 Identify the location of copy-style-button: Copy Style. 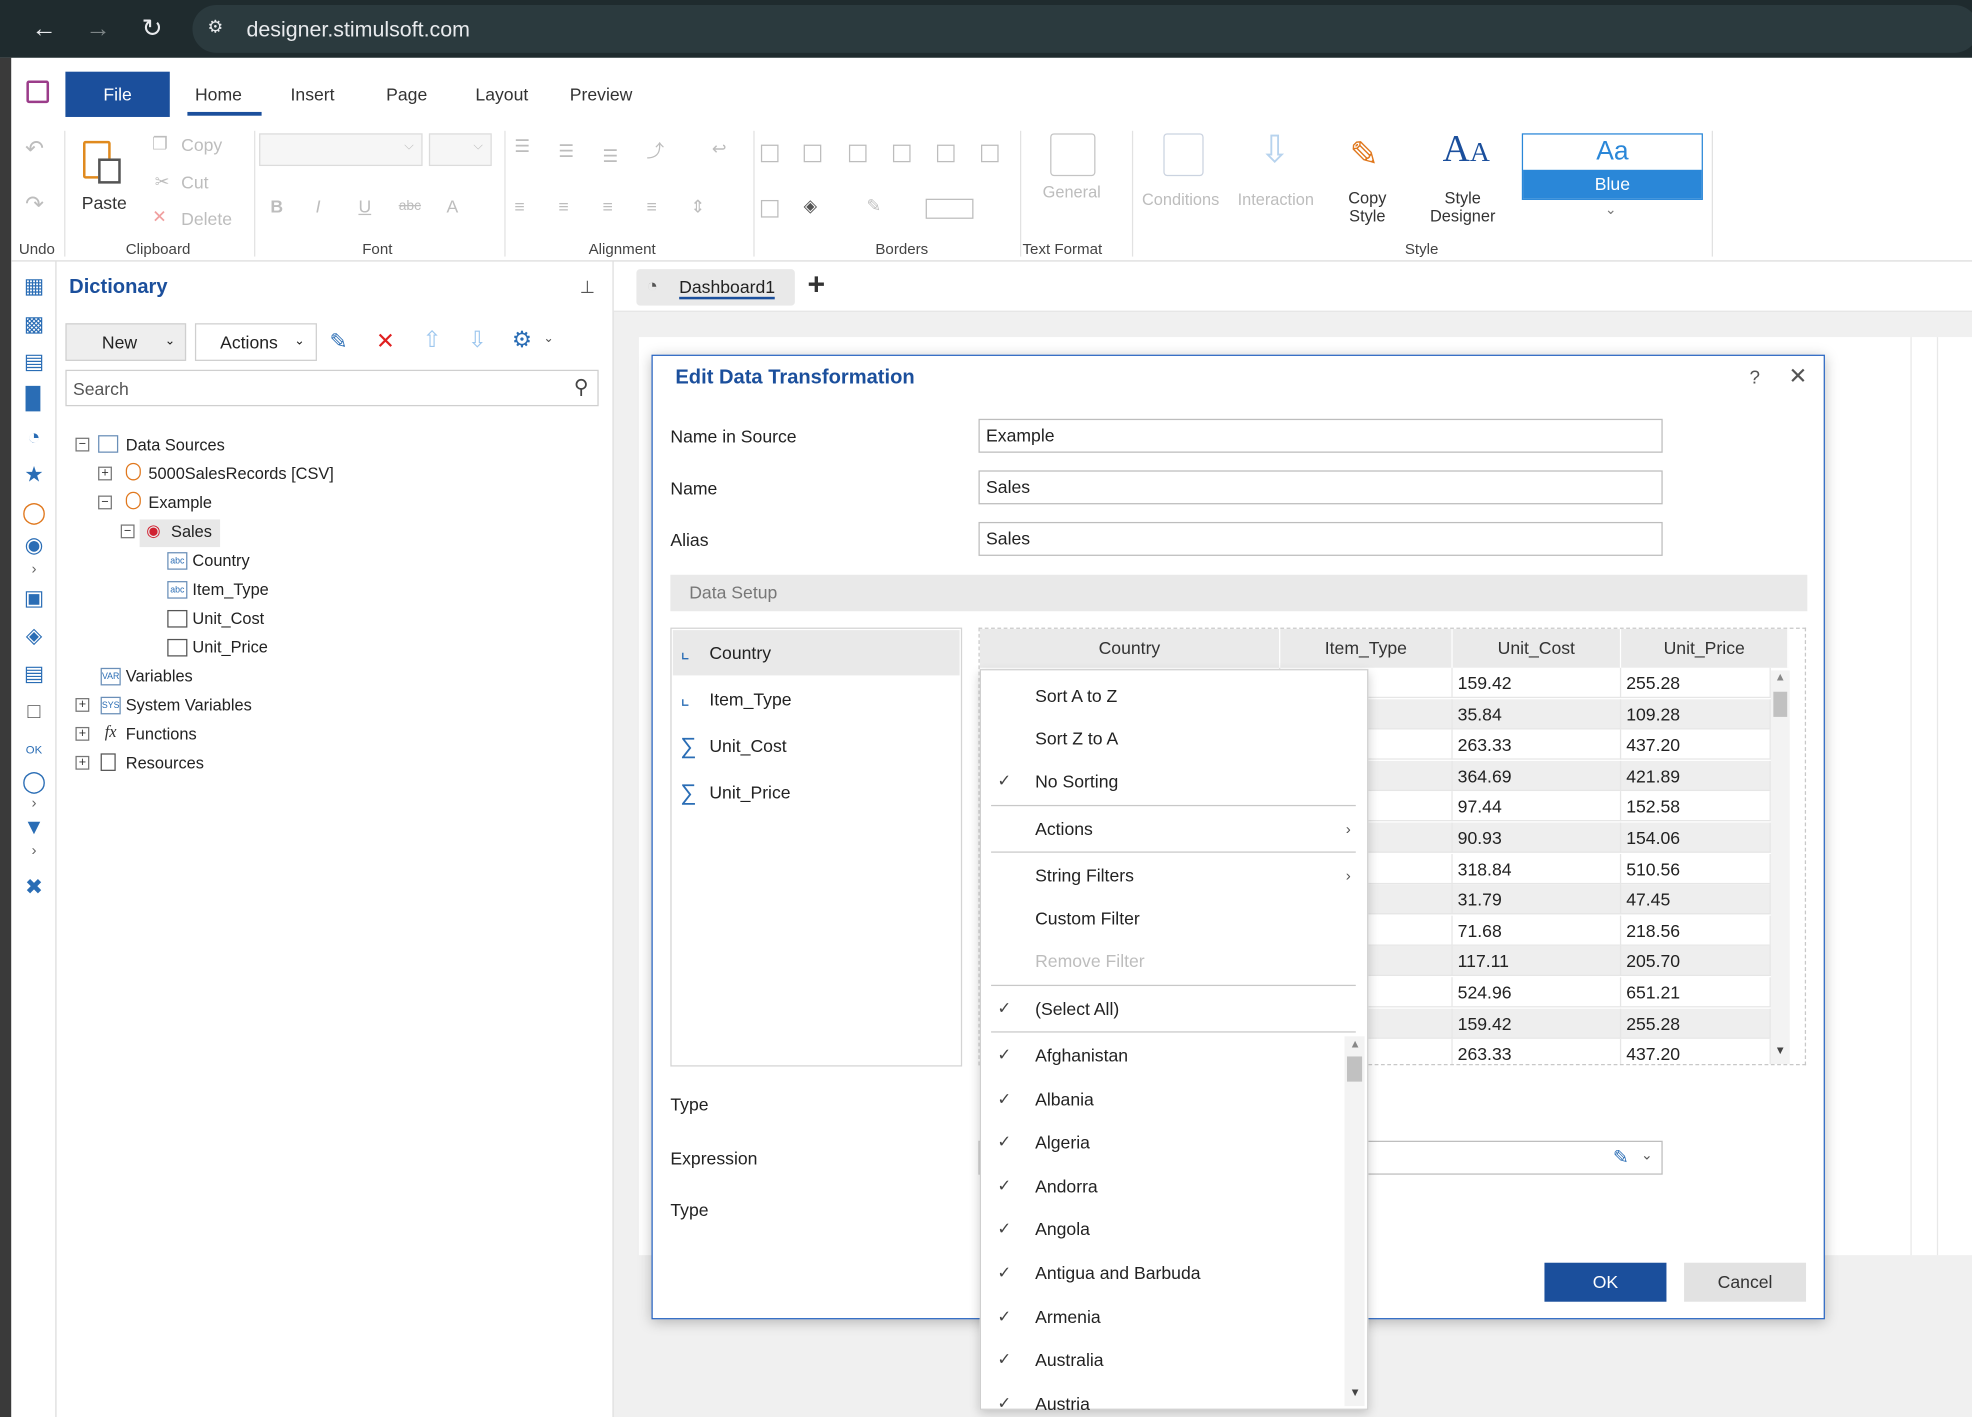
(1367, 207).